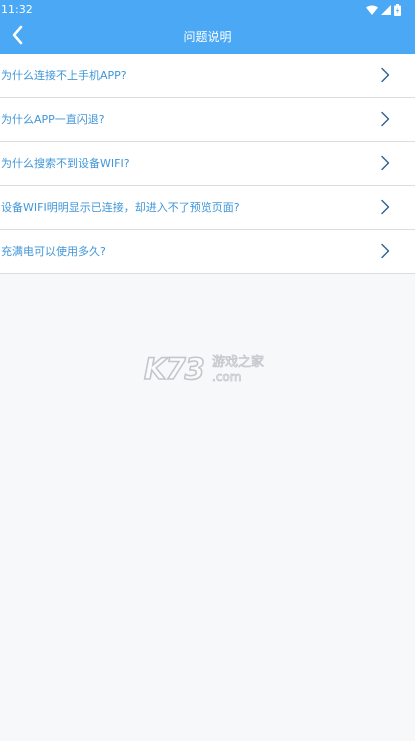 This screenshot has height=741, width=415. What do you see at coordinates (207, 370) in the screenshot?
I see `watermark-logo: K73 游戏之家 .com` at bounding box center [207, 370].